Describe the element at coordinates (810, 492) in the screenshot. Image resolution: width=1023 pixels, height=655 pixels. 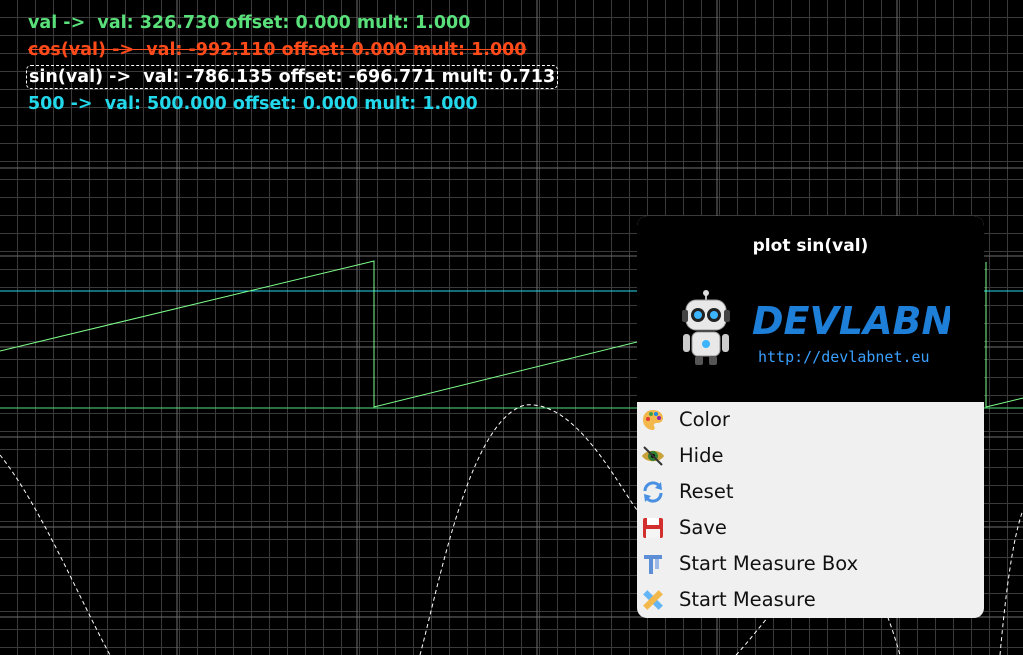
I see `menu-item-reset: Reset` at that location.